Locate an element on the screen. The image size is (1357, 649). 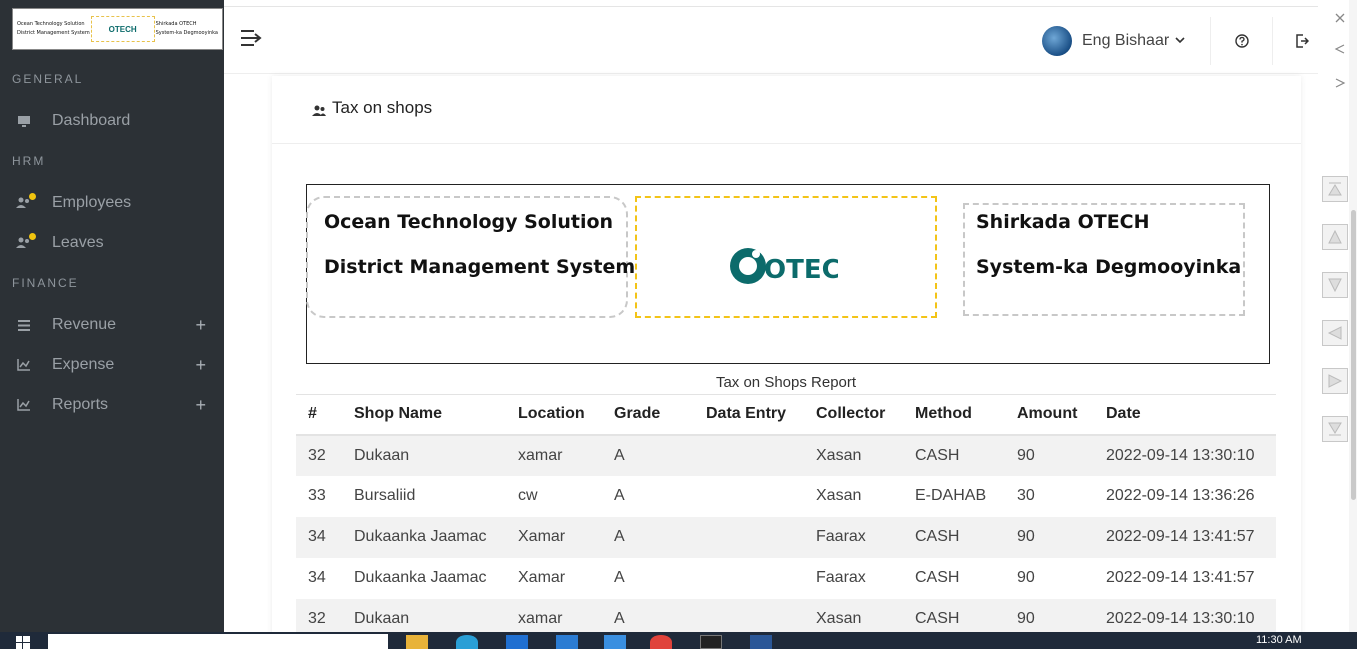
sidebar-item-employees: Employees is located at coordinates (112, 203).